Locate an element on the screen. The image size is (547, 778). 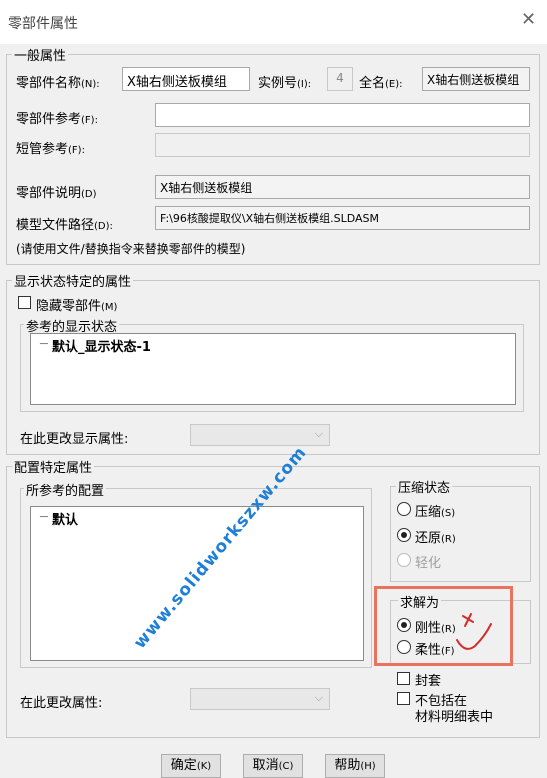
component-ref-input is located at coordinates (342, 115).